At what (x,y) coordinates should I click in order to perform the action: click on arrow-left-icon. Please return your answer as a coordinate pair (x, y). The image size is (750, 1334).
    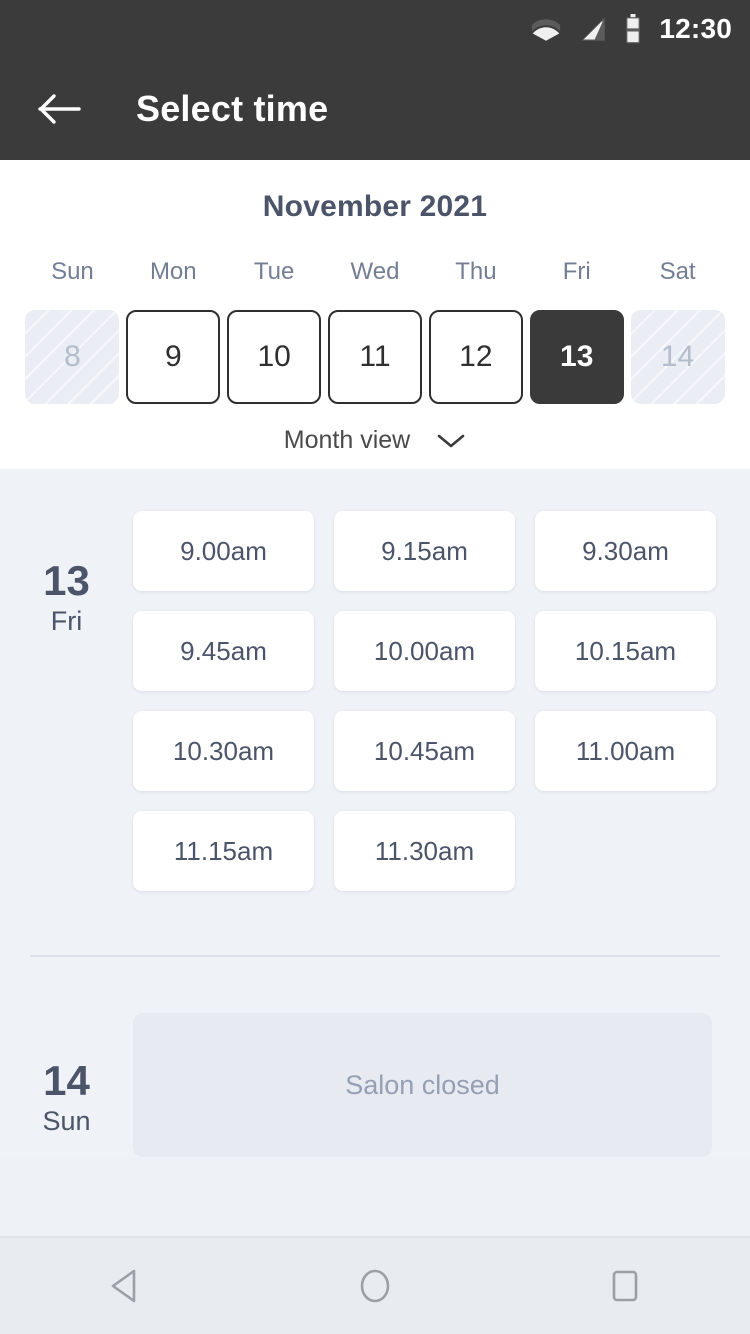
    Looking at the image, I should click on (60, 109).